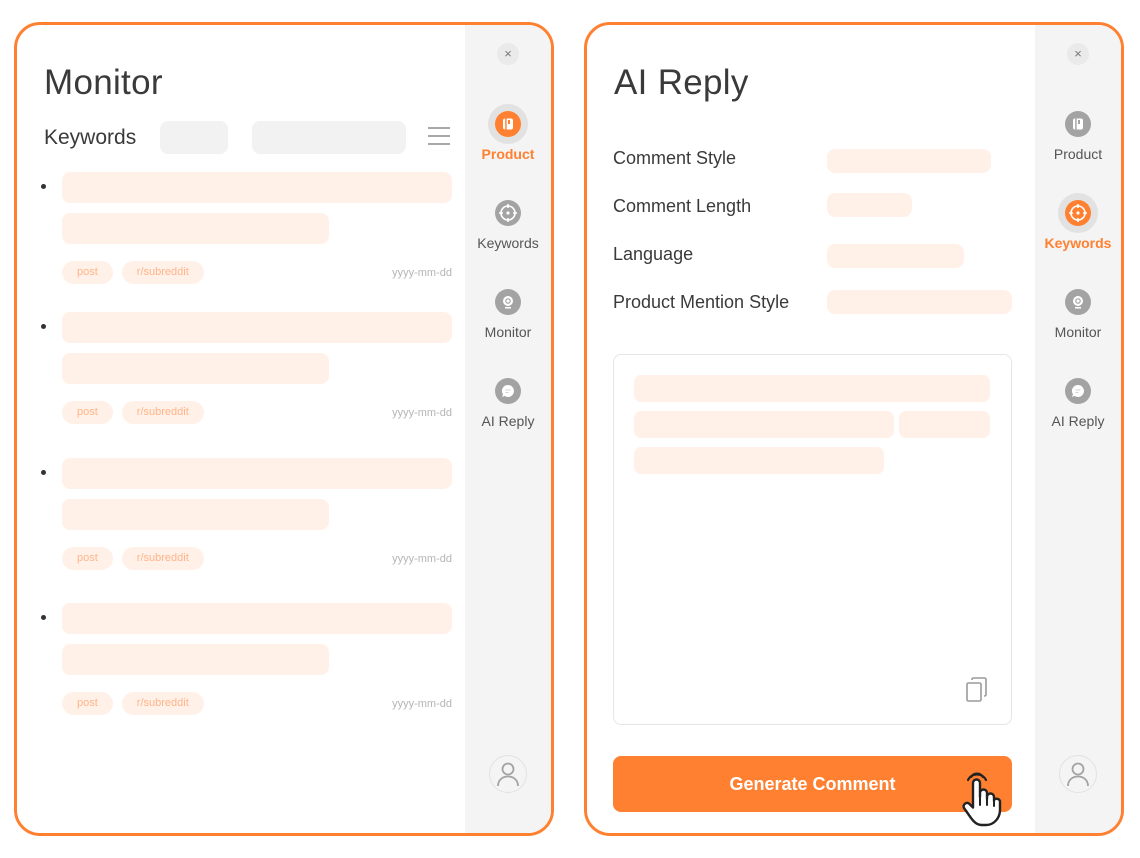 This screenshot has width=1140, height=858. What do you see at coordinates (675, 158) in the screenshot?
I see `comment-style-label: Comment Style` at bounding box center [675, 158].